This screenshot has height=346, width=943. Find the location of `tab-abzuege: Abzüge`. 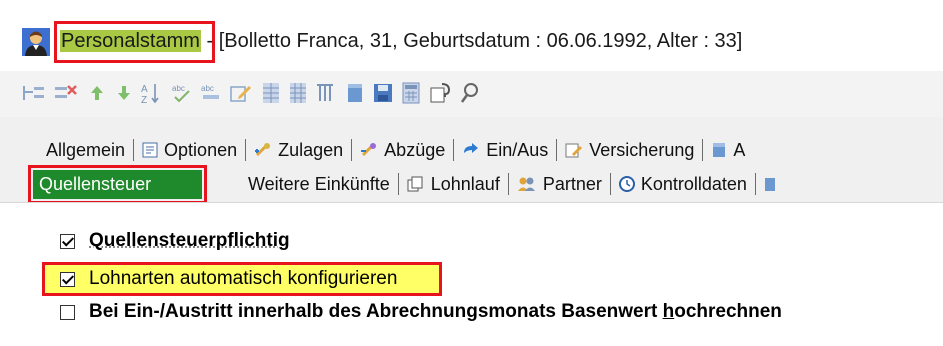

tab-abzuege: Abzüge is located at coordinates (402, 150).